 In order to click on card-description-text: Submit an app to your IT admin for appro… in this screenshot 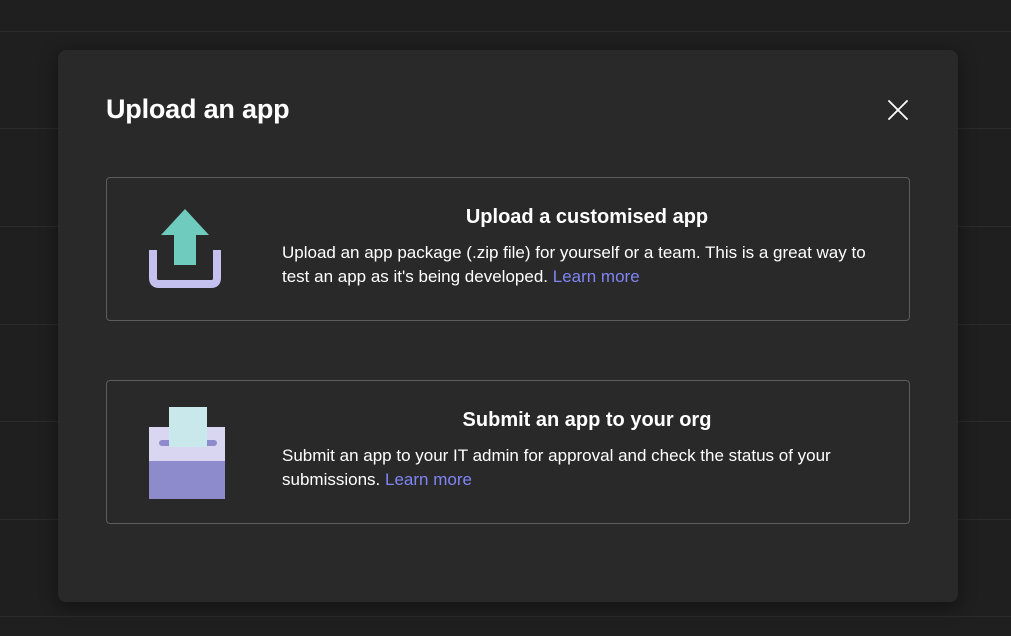, I will do `click(556, 467)`.